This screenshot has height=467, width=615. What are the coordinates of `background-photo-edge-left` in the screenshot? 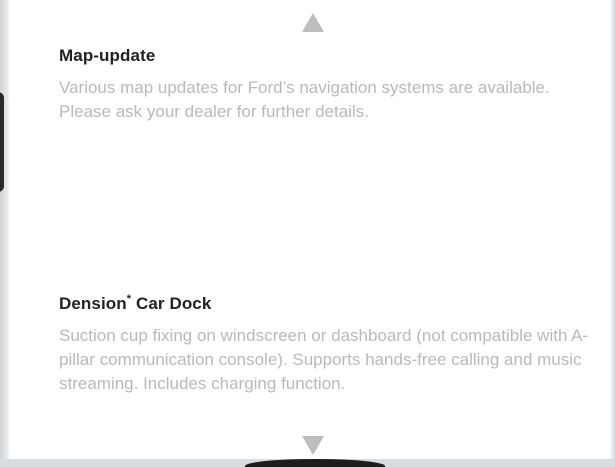 It's located at (5, 233).